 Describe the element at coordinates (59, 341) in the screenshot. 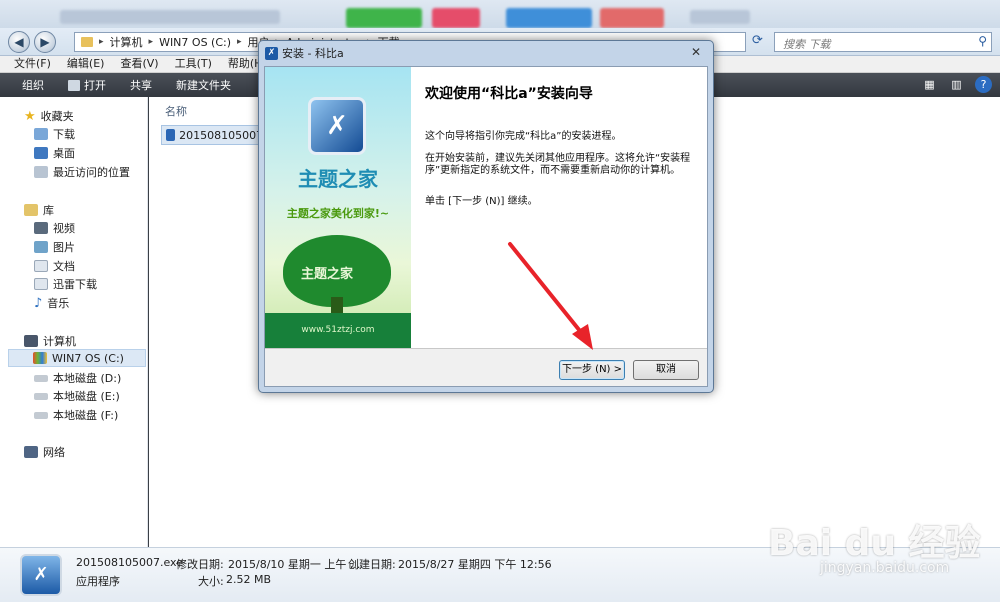

I see `nav-label: 计算机` at that location.